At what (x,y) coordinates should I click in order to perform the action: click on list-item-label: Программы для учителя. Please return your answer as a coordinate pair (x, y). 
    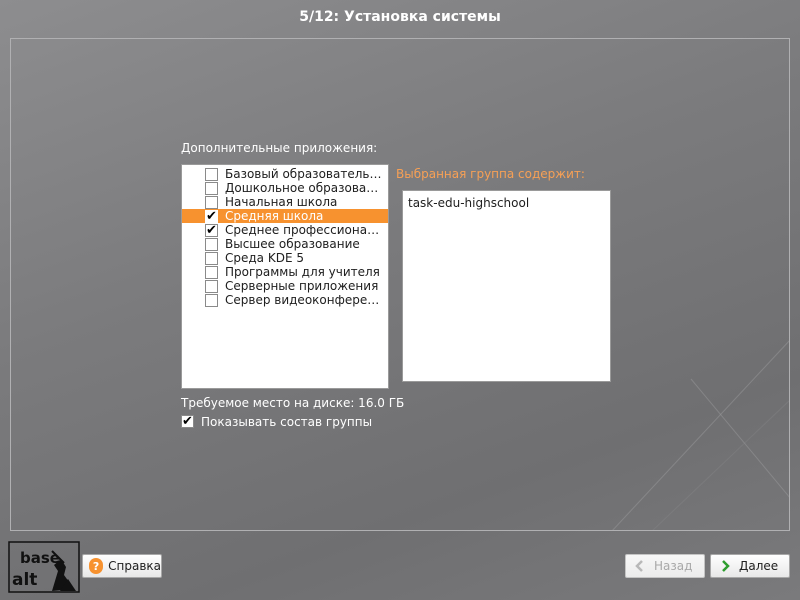
    Looking at the image, I should click on (302, 272).